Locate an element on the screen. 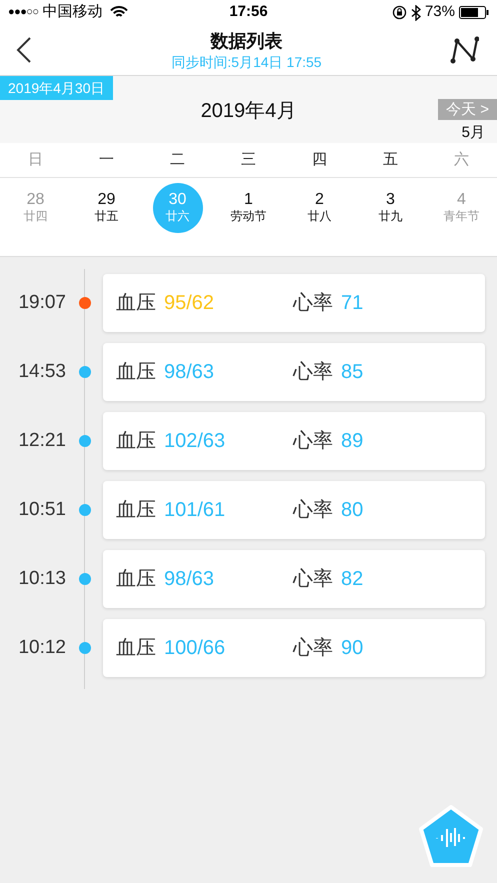  calendar-day: 2 廿八 is located at coordinates (319, 208).